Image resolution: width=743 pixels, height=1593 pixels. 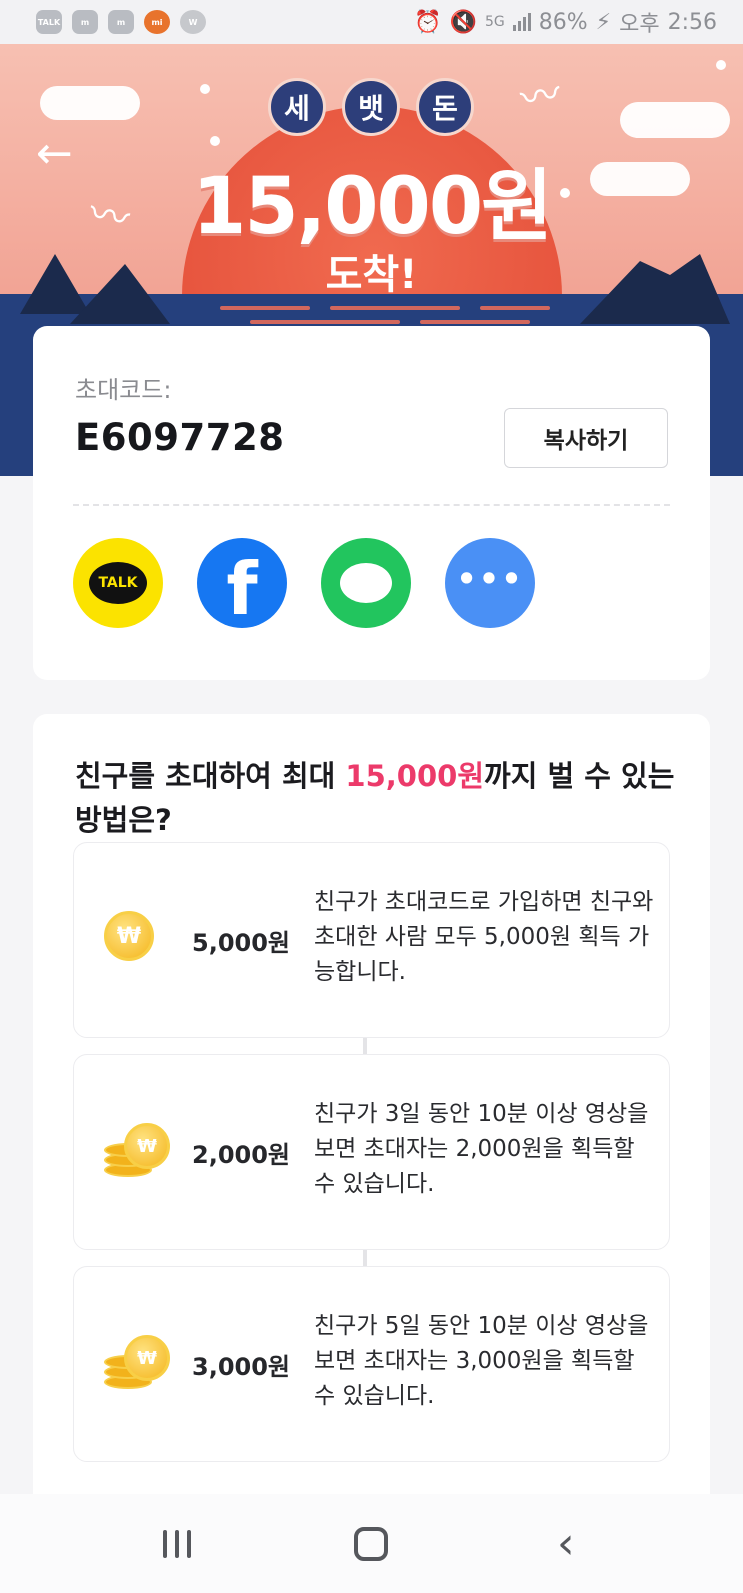 What do you see at coordinates (521, 22) in the screenshot?
I see `signal-icon` at bounding box center [521, 22].